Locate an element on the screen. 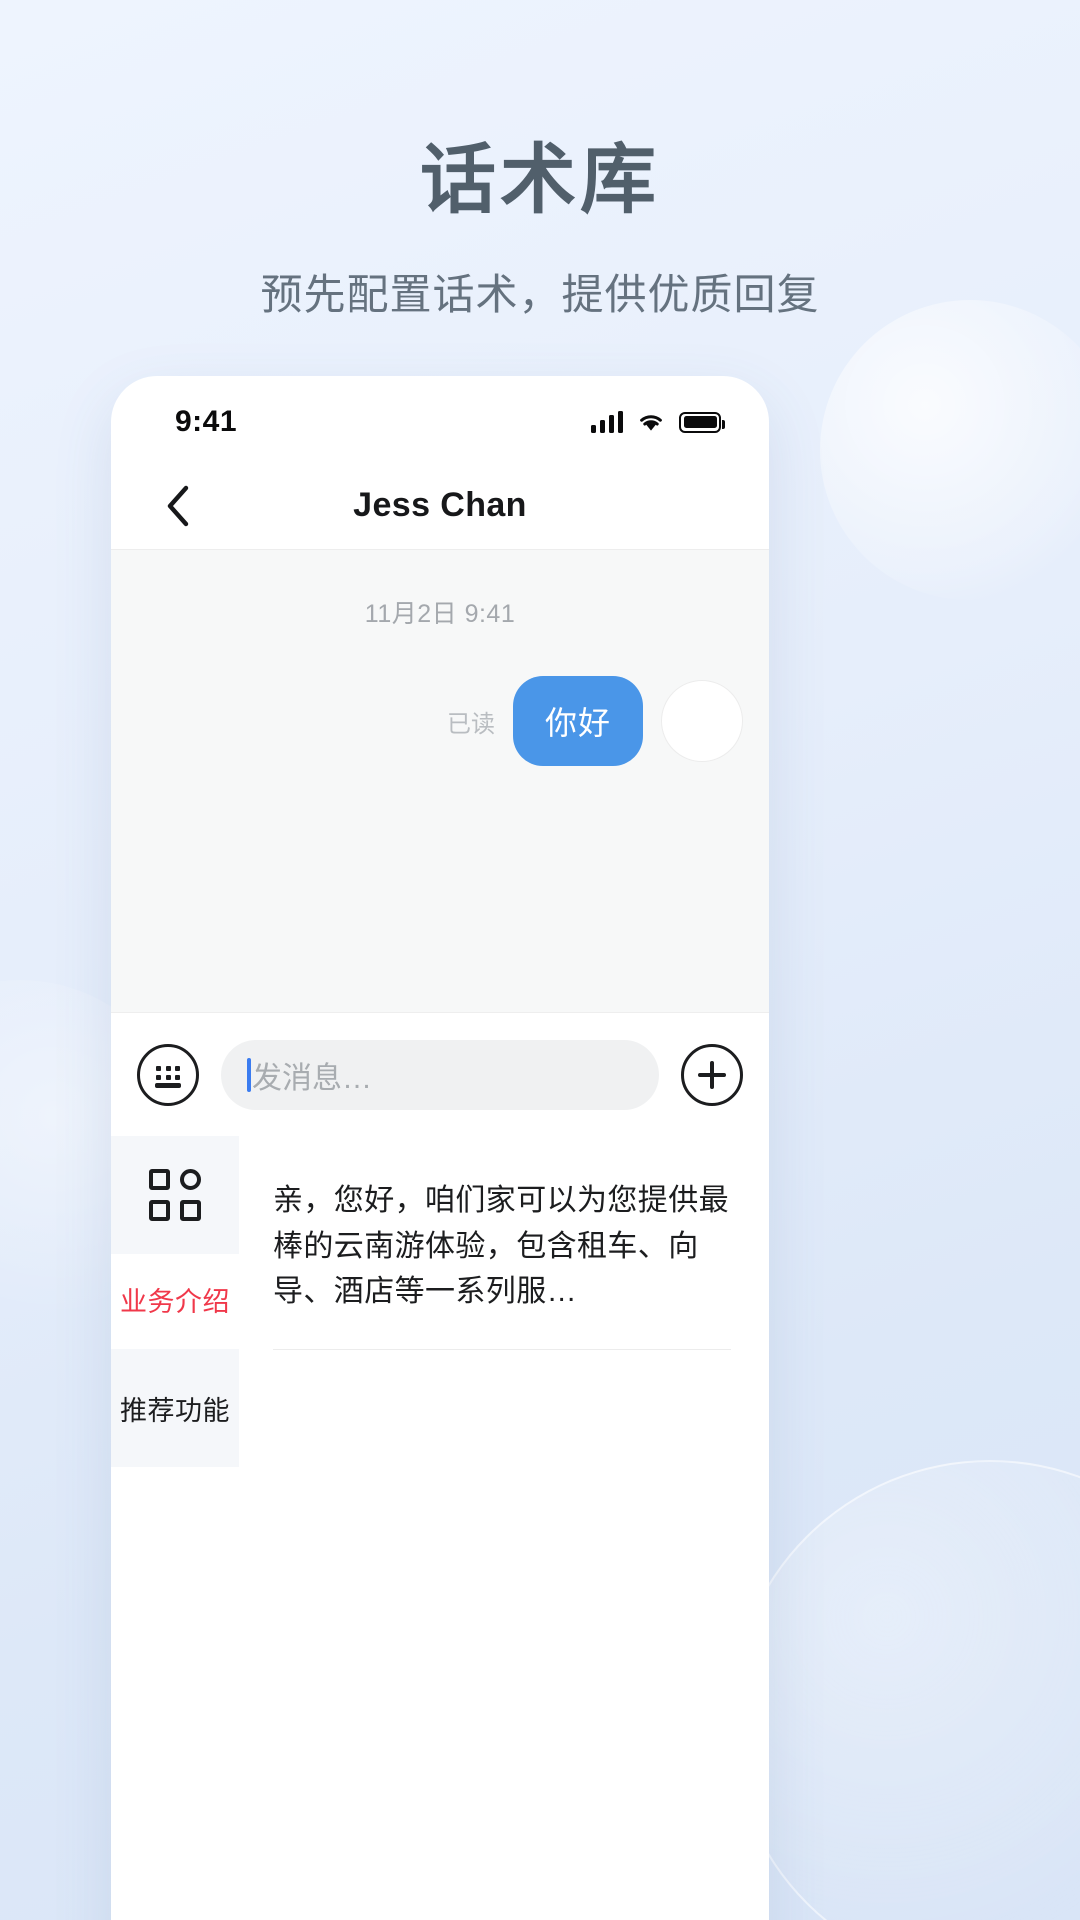 The width and height of the screenshot is (1080, 1920). keyboard-toggle-icon is located at coordinates (168, 1074).